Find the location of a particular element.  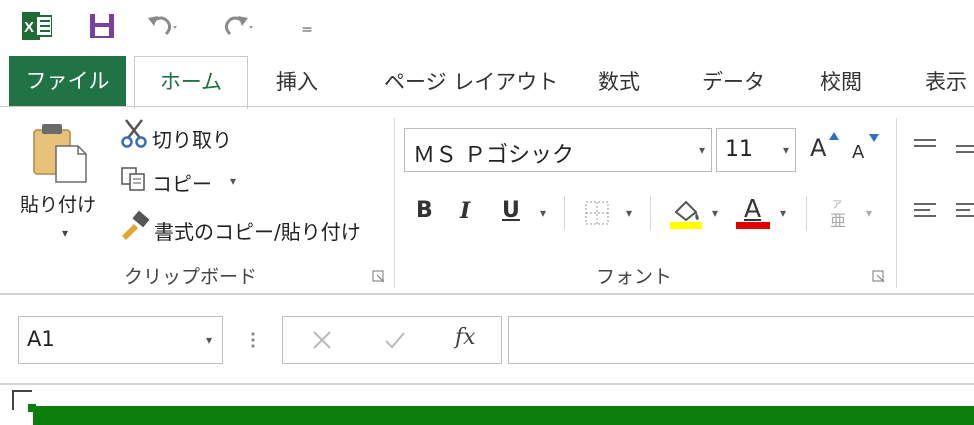

clipboard-group-label: クリップボード is located at coordinates (191, 277).